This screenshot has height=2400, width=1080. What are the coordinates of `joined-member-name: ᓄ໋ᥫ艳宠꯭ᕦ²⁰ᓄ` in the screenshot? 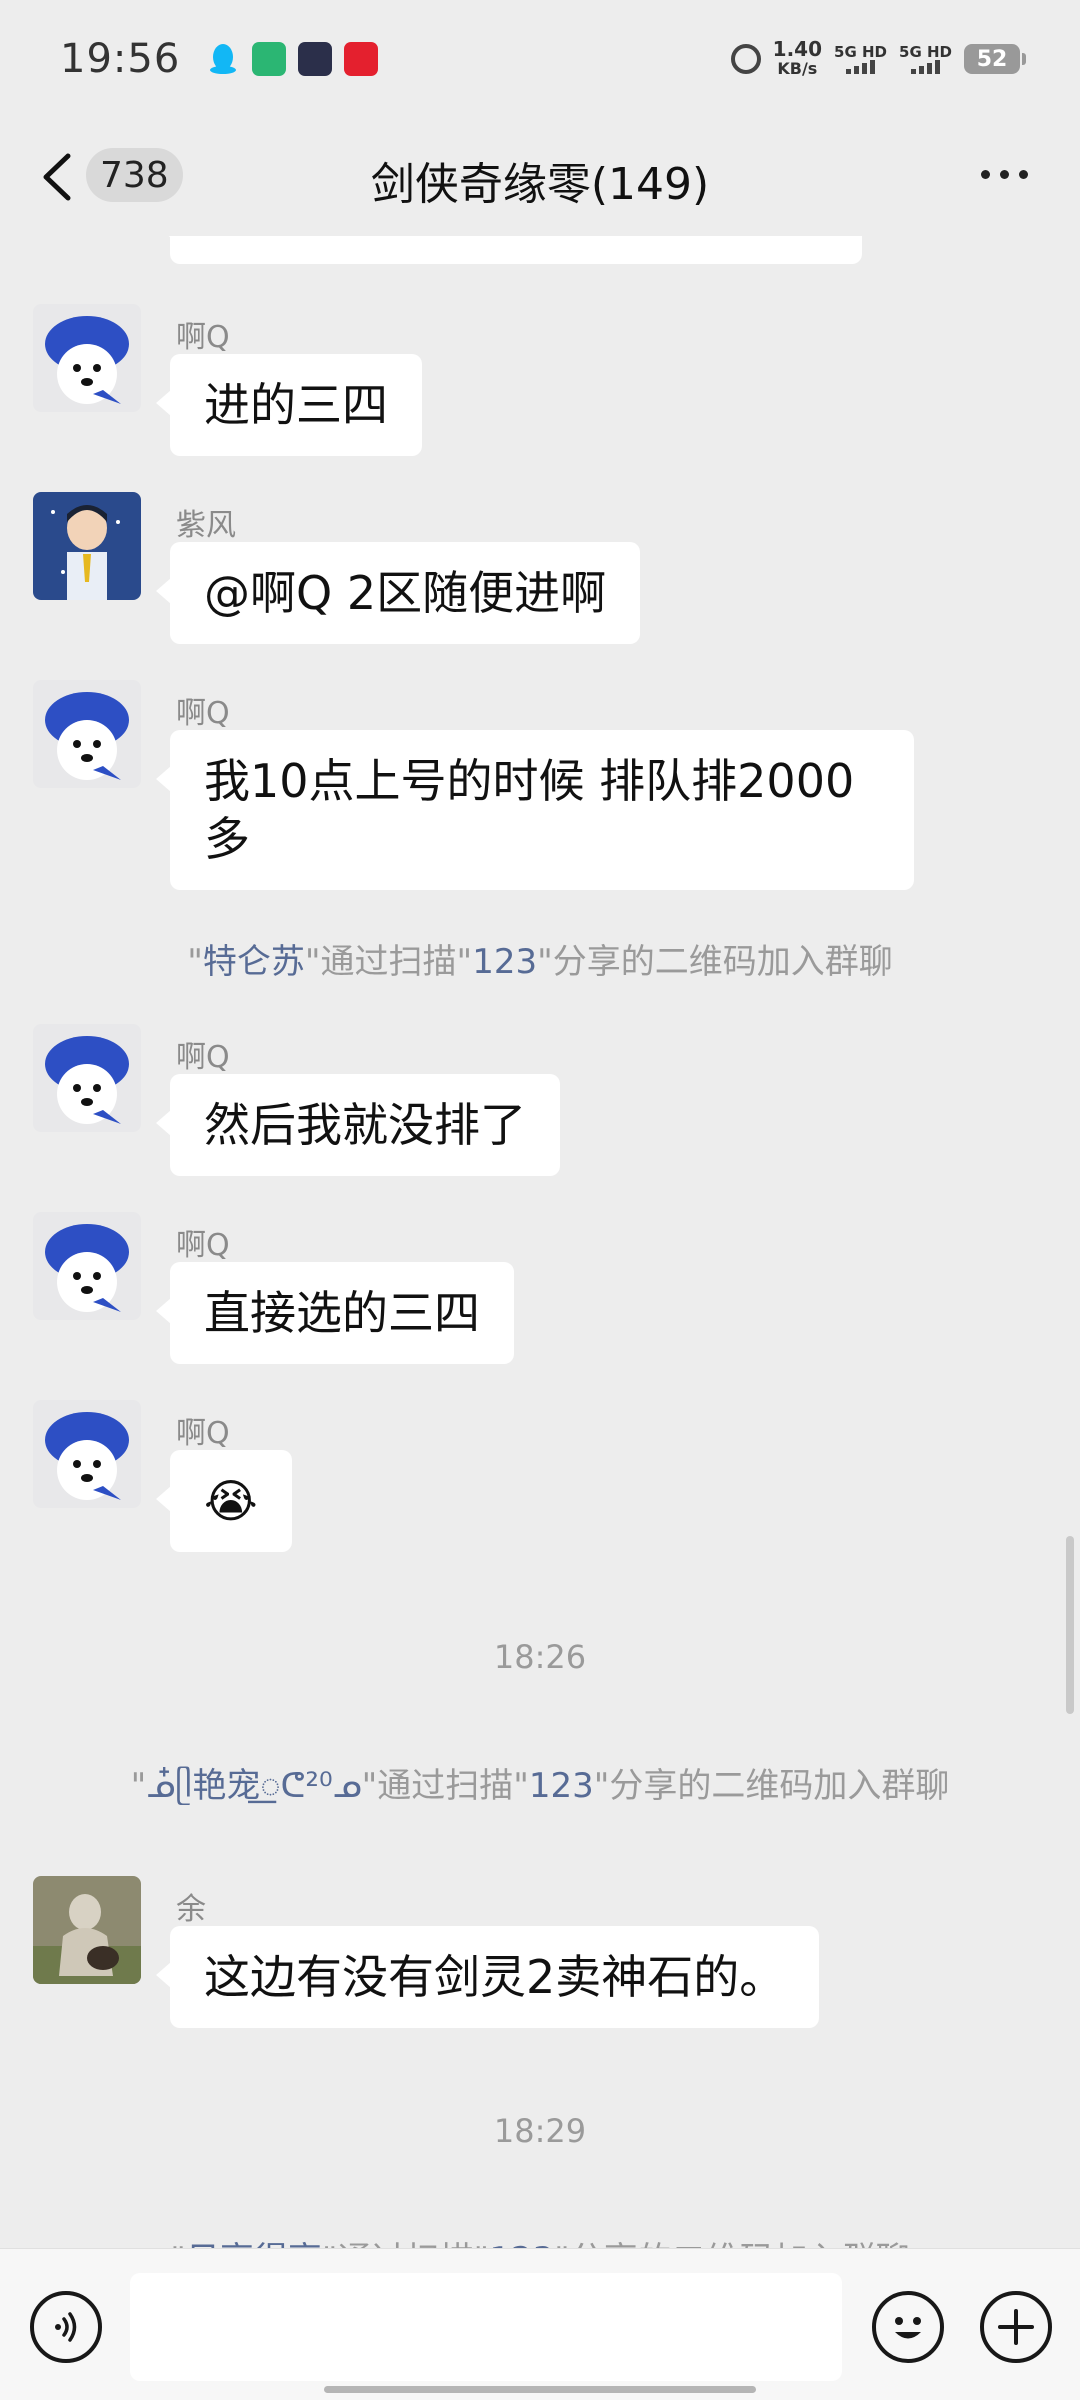 It's located at (253, 1786).